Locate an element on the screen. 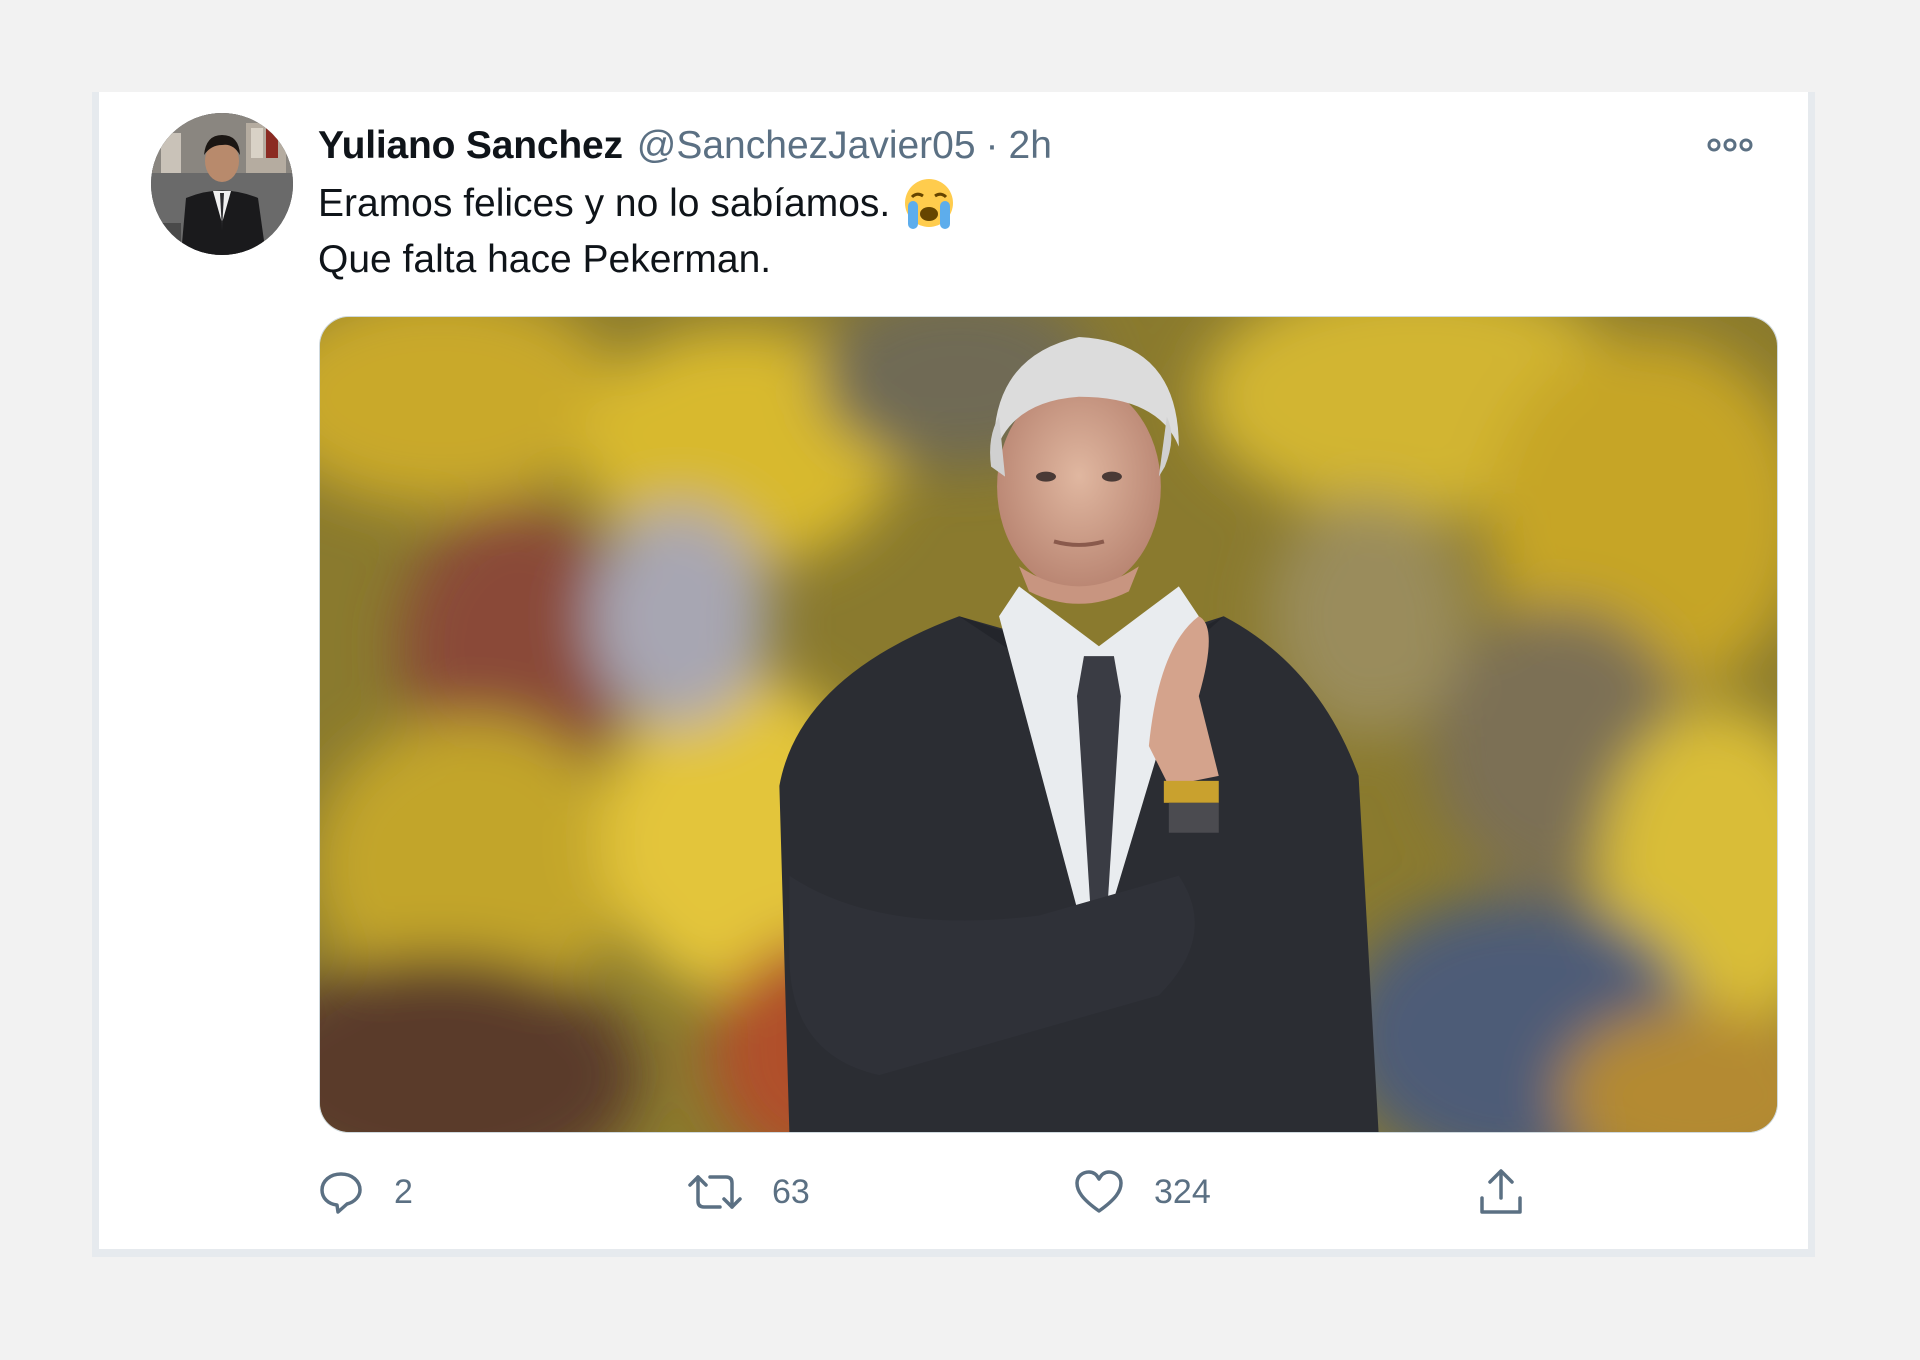 This screenshot has width=1920, height=1360. retweet-icon is located at coordinates (715, 1192).